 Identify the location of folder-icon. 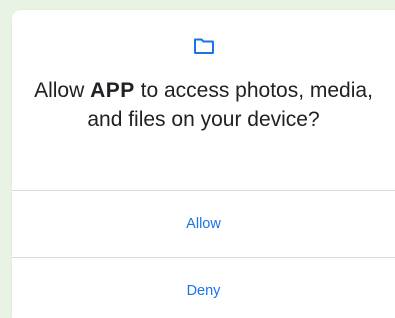
(204, 47).